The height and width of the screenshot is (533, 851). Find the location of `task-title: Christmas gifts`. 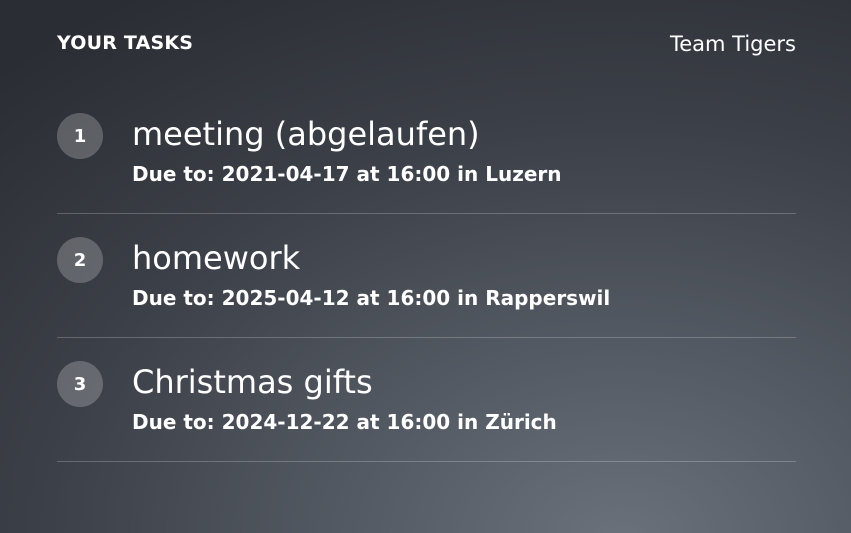

task-title: Christmas gifts is located at coordinates (252, 382).